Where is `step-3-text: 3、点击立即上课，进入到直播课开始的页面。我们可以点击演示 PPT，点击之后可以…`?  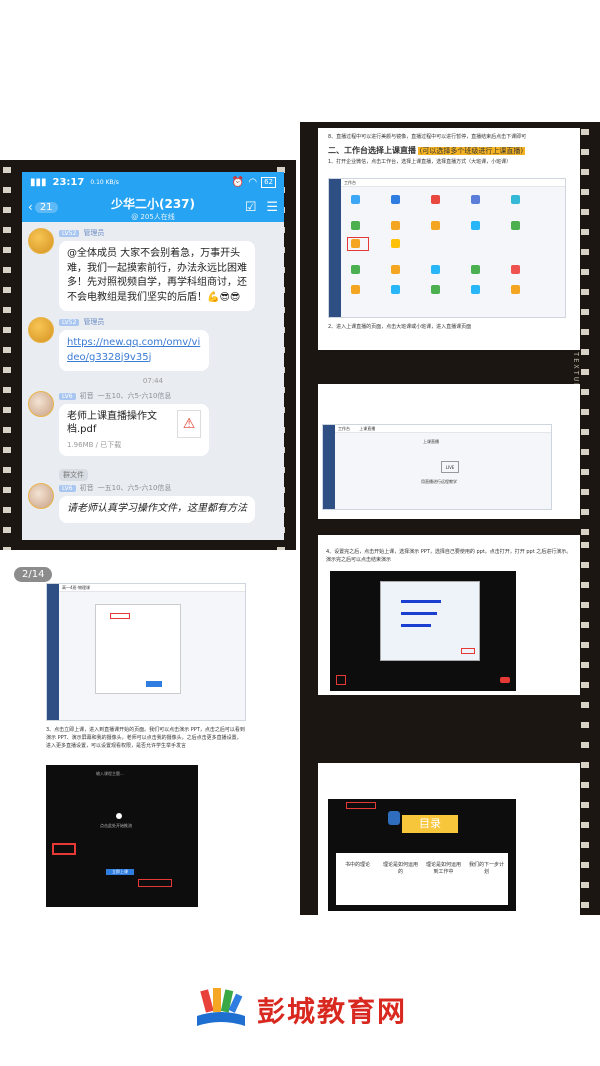
step-3-text: 3、点击立即上课，进入到直播课开始的页面。我们可以点击演示 PPT，点击之后可以… is located at coordinates (145, 738).